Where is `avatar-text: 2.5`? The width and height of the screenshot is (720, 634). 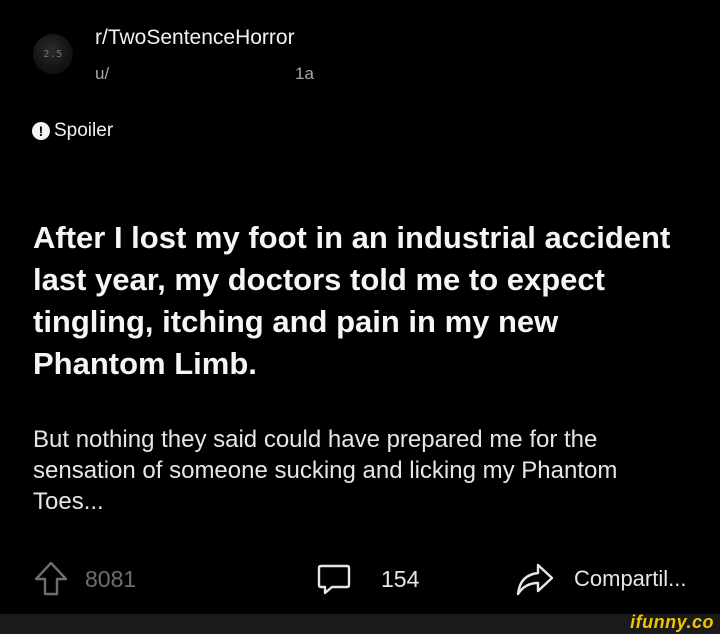 avatar-text: 2.5 is located at coordinates (53, 54).